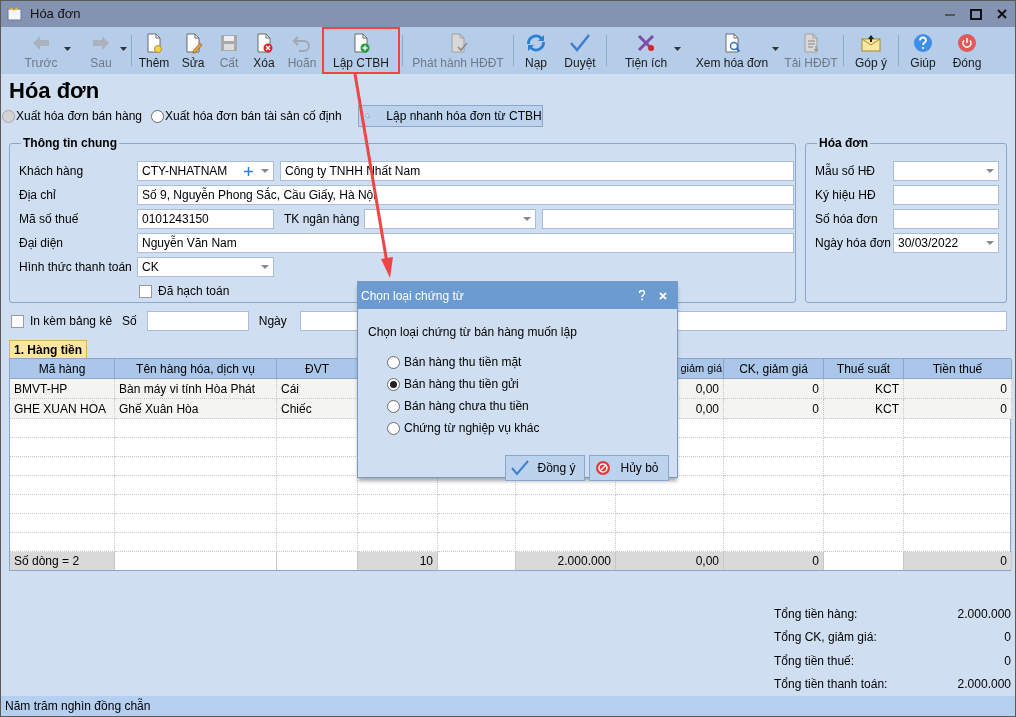 Image resolution: width=1016 pixels, height=717 pixels. Describe the element at coordinates (52, 171) in the screenshot. I see `field-label: Khách hàng` at that location.